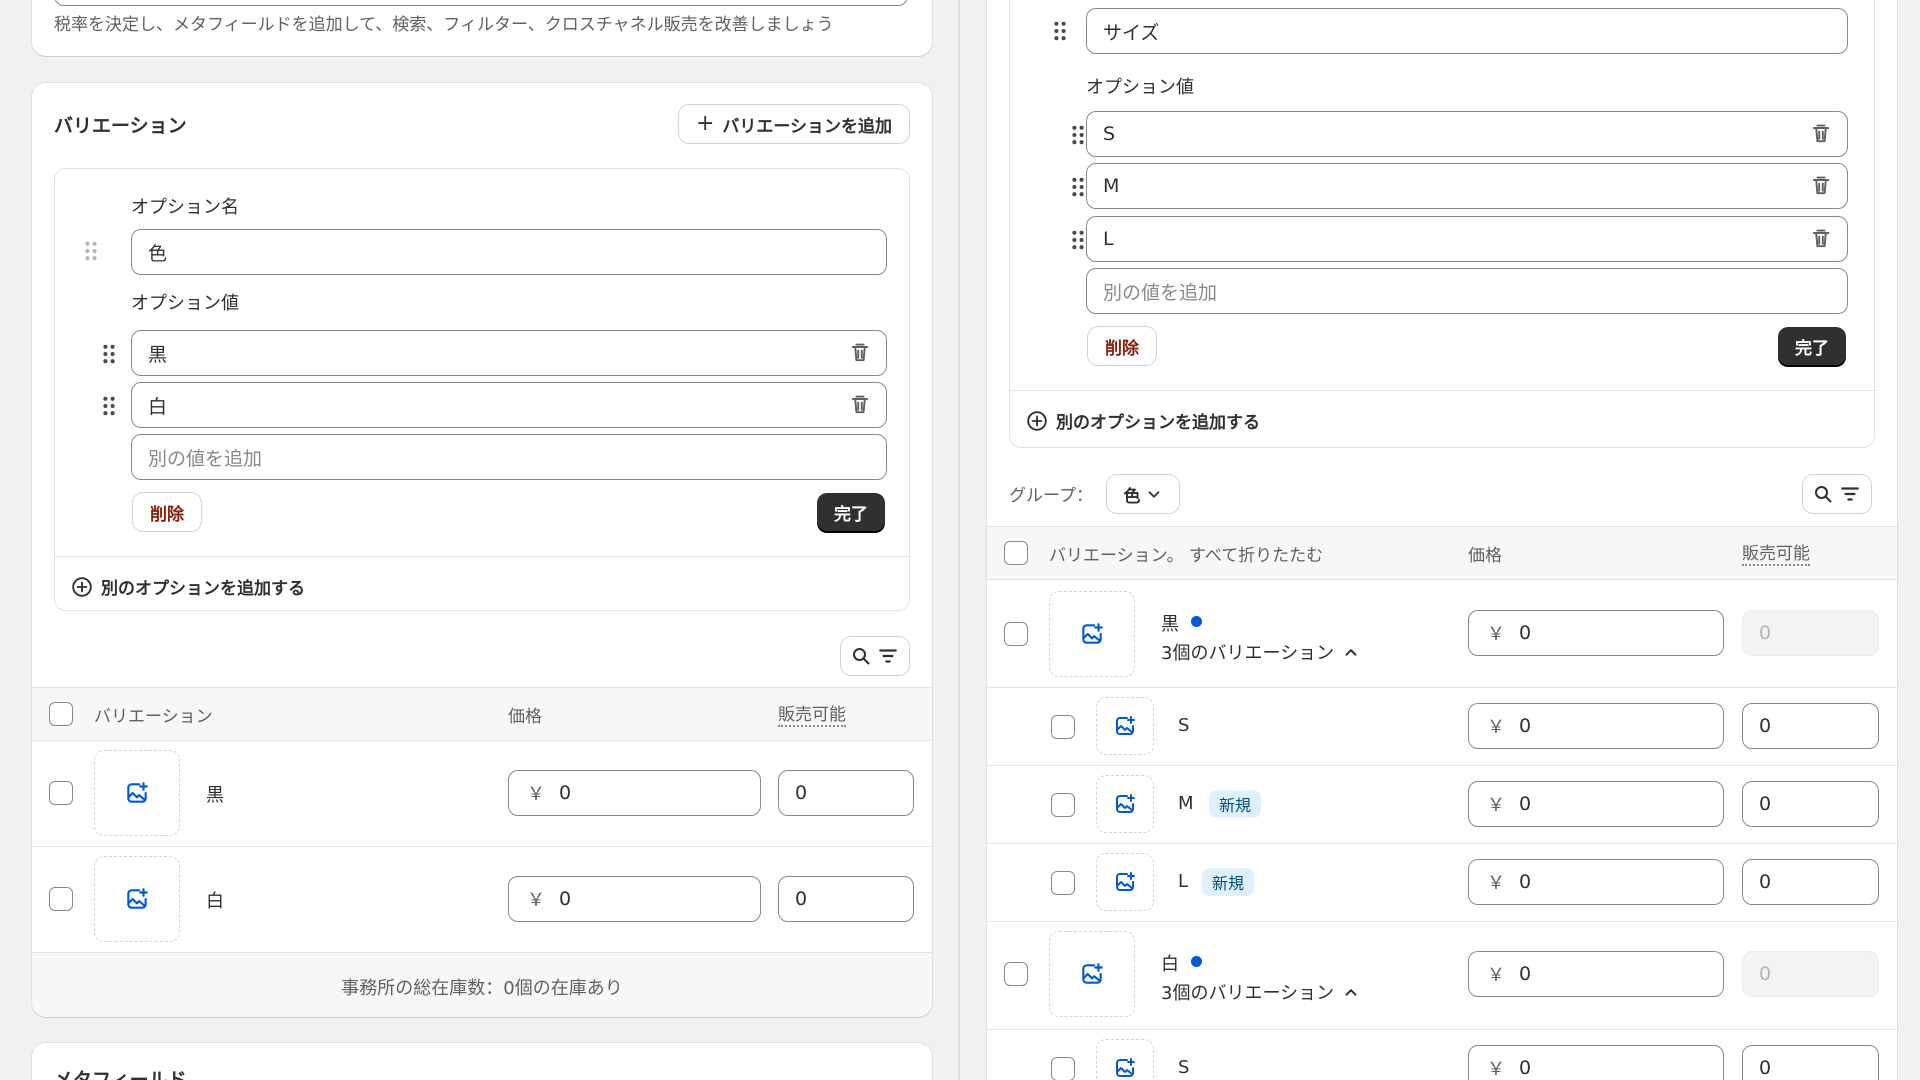 The height and width of the screenshot is (1080, 1920). I want to click on table-row-group: 白 3個のバリエーション ￥ 0 0, so click(1442, 975).